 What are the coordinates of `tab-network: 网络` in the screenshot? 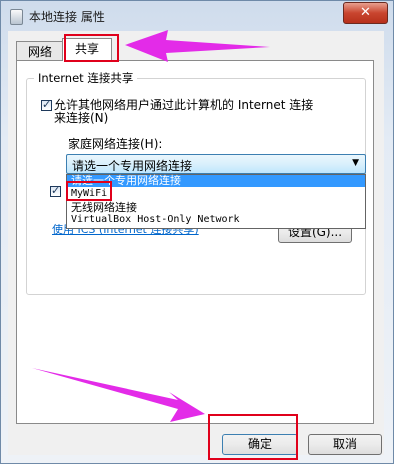 It's located at (40, 51).